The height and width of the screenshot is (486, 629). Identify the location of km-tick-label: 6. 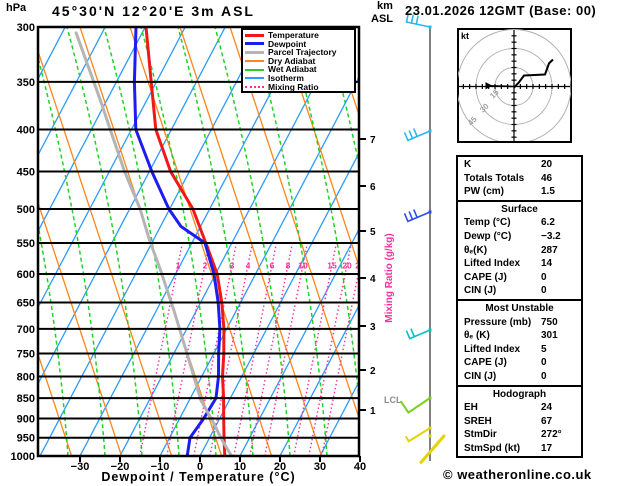
(373, 187).